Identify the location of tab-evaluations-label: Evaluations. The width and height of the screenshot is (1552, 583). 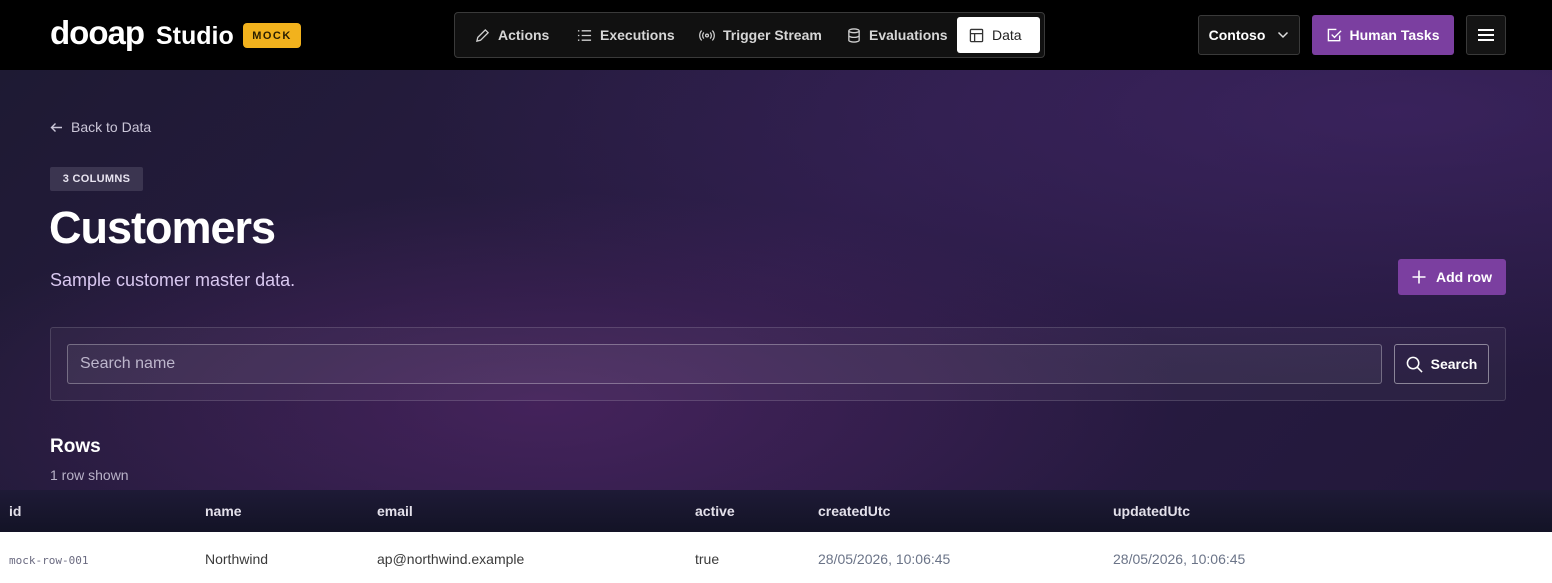
(908, 35).